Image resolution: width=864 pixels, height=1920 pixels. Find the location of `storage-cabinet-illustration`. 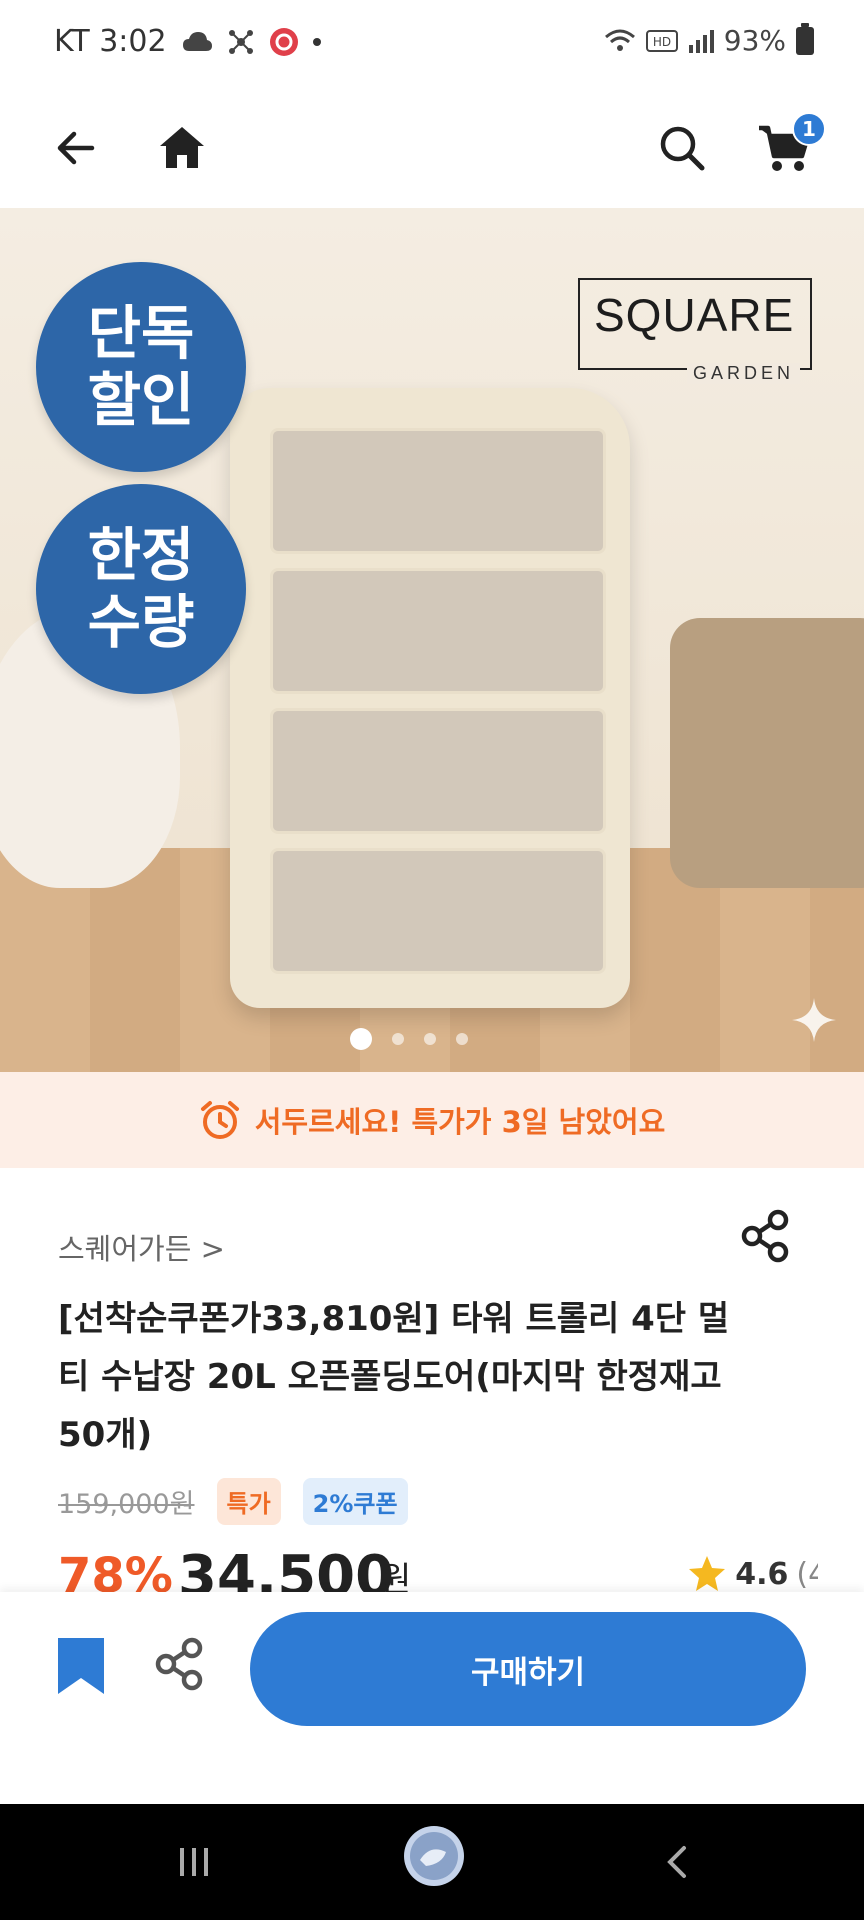

storage-cabinet-illustration is located at coordinates (430, 698).